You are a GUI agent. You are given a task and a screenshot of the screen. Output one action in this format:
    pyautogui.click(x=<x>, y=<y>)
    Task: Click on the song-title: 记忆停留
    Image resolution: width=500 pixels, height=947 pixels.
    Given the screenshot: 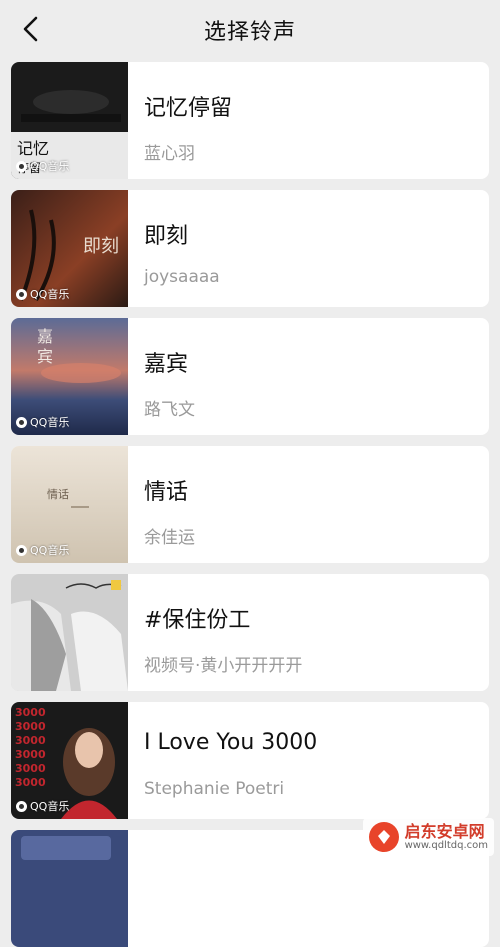 What is the action you would take?
    pyautogui.click(x=188, y=108)
    